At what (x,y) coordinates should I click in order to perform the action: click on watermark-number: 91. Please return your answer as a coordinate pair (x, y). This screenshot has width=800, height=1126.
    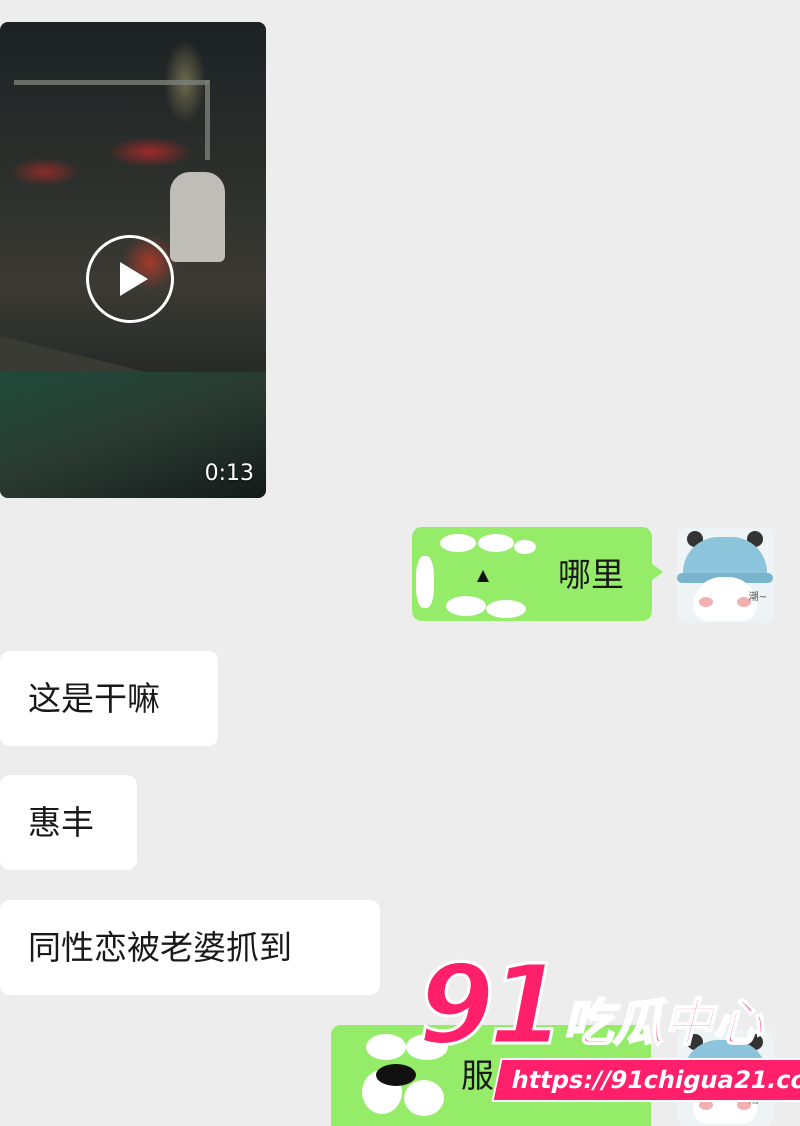
    Looking at the image, I should click on (491, 1005).